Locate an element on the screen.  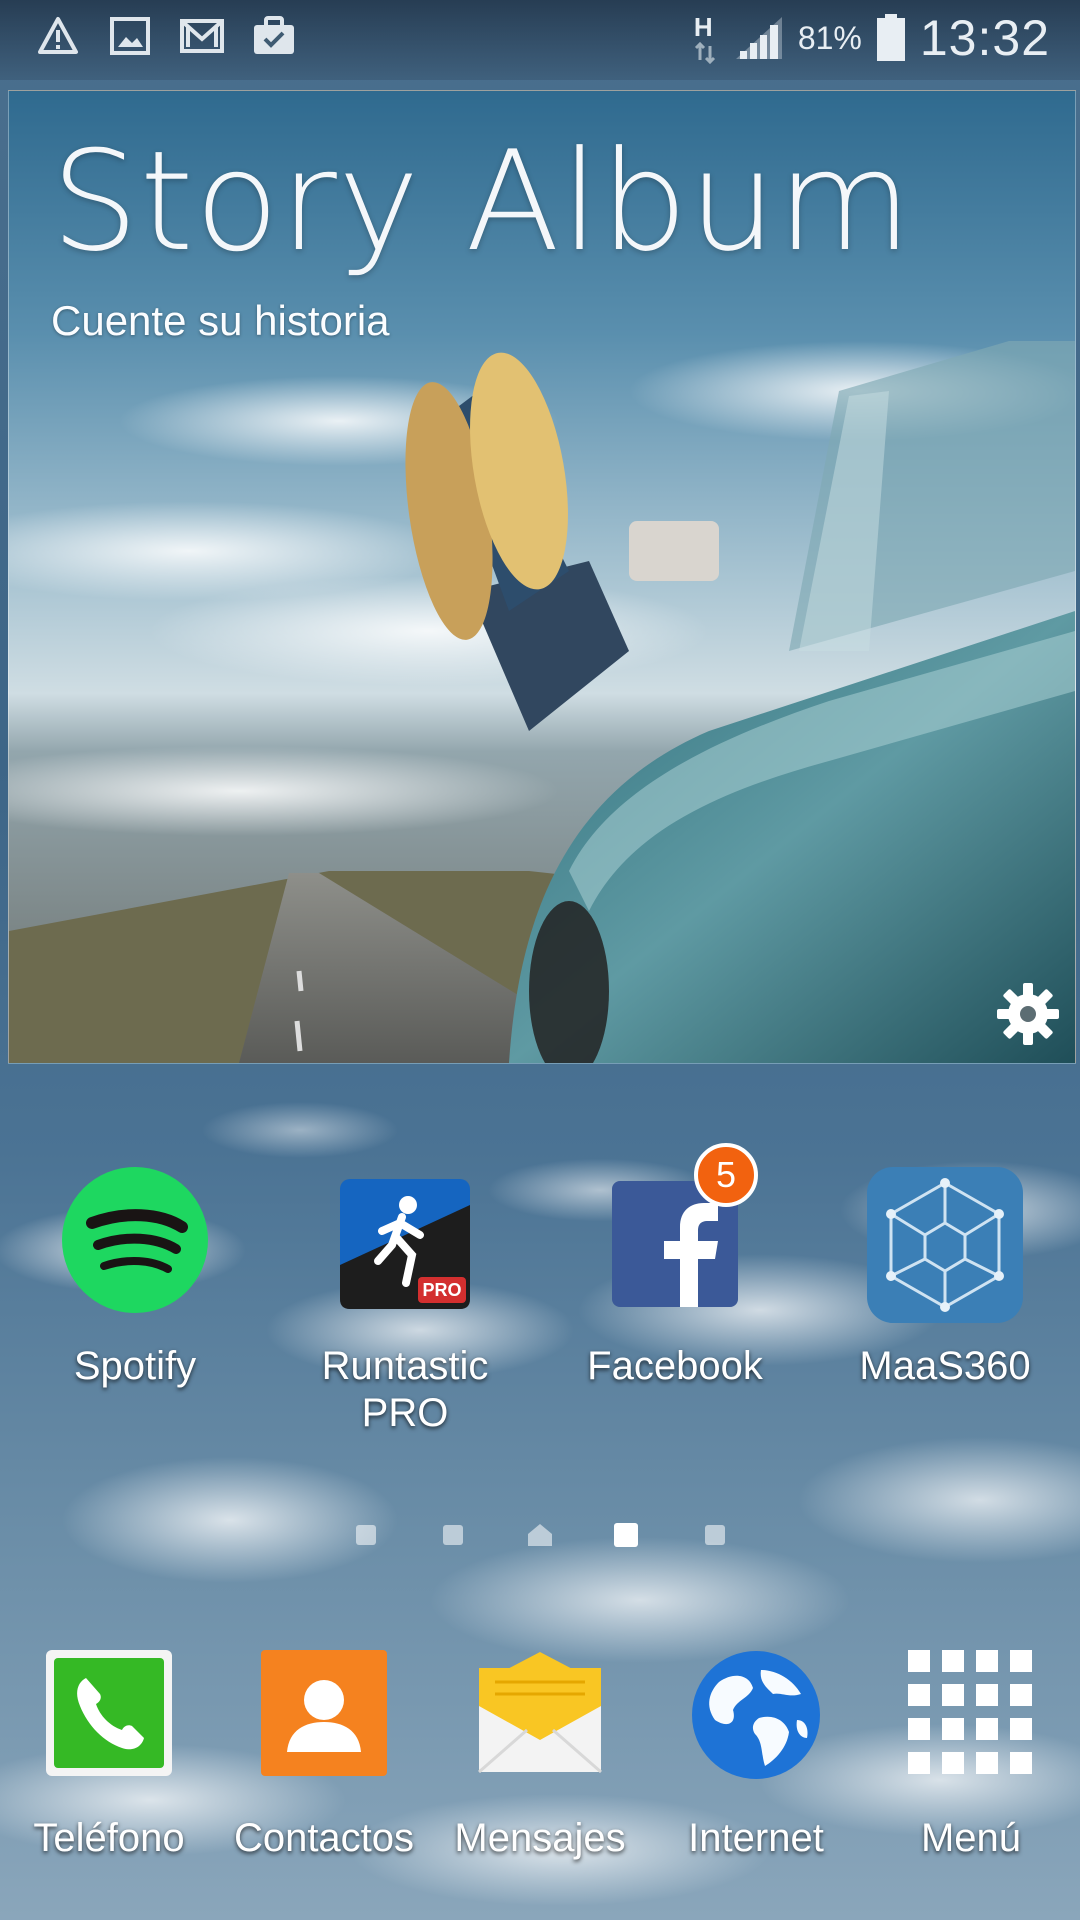
notification-badge: 5 is located at coordinates (726, 1175).